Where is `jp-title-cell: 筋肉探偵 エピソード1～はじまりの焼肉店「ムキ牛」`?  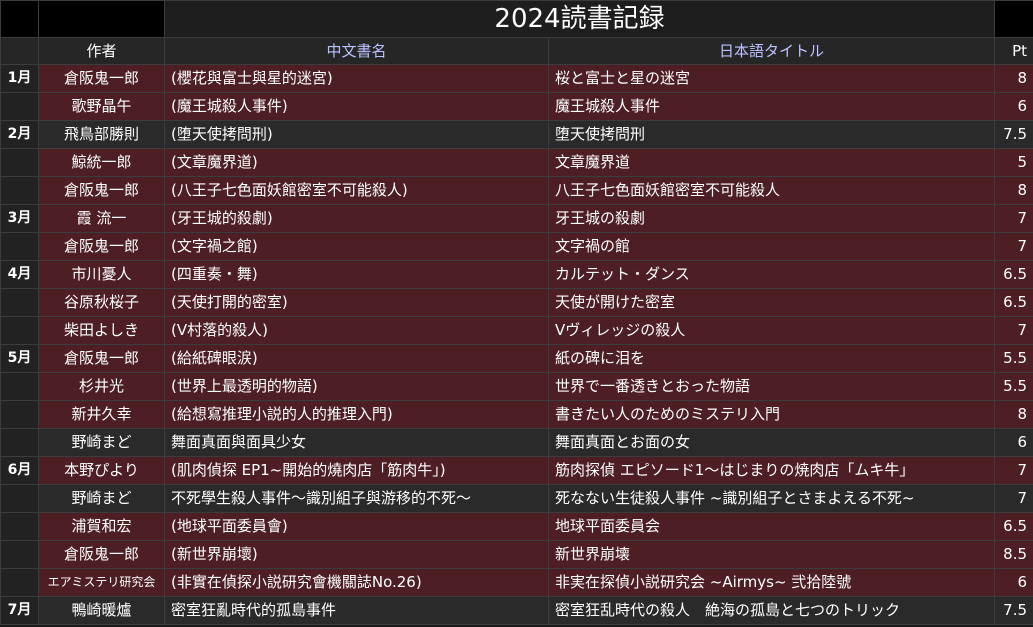
jp-title-cell: 筋肉探偵 エピソード1～はじまりの焼肉店「ムキ牛」 is located at coordinates (771, 470).